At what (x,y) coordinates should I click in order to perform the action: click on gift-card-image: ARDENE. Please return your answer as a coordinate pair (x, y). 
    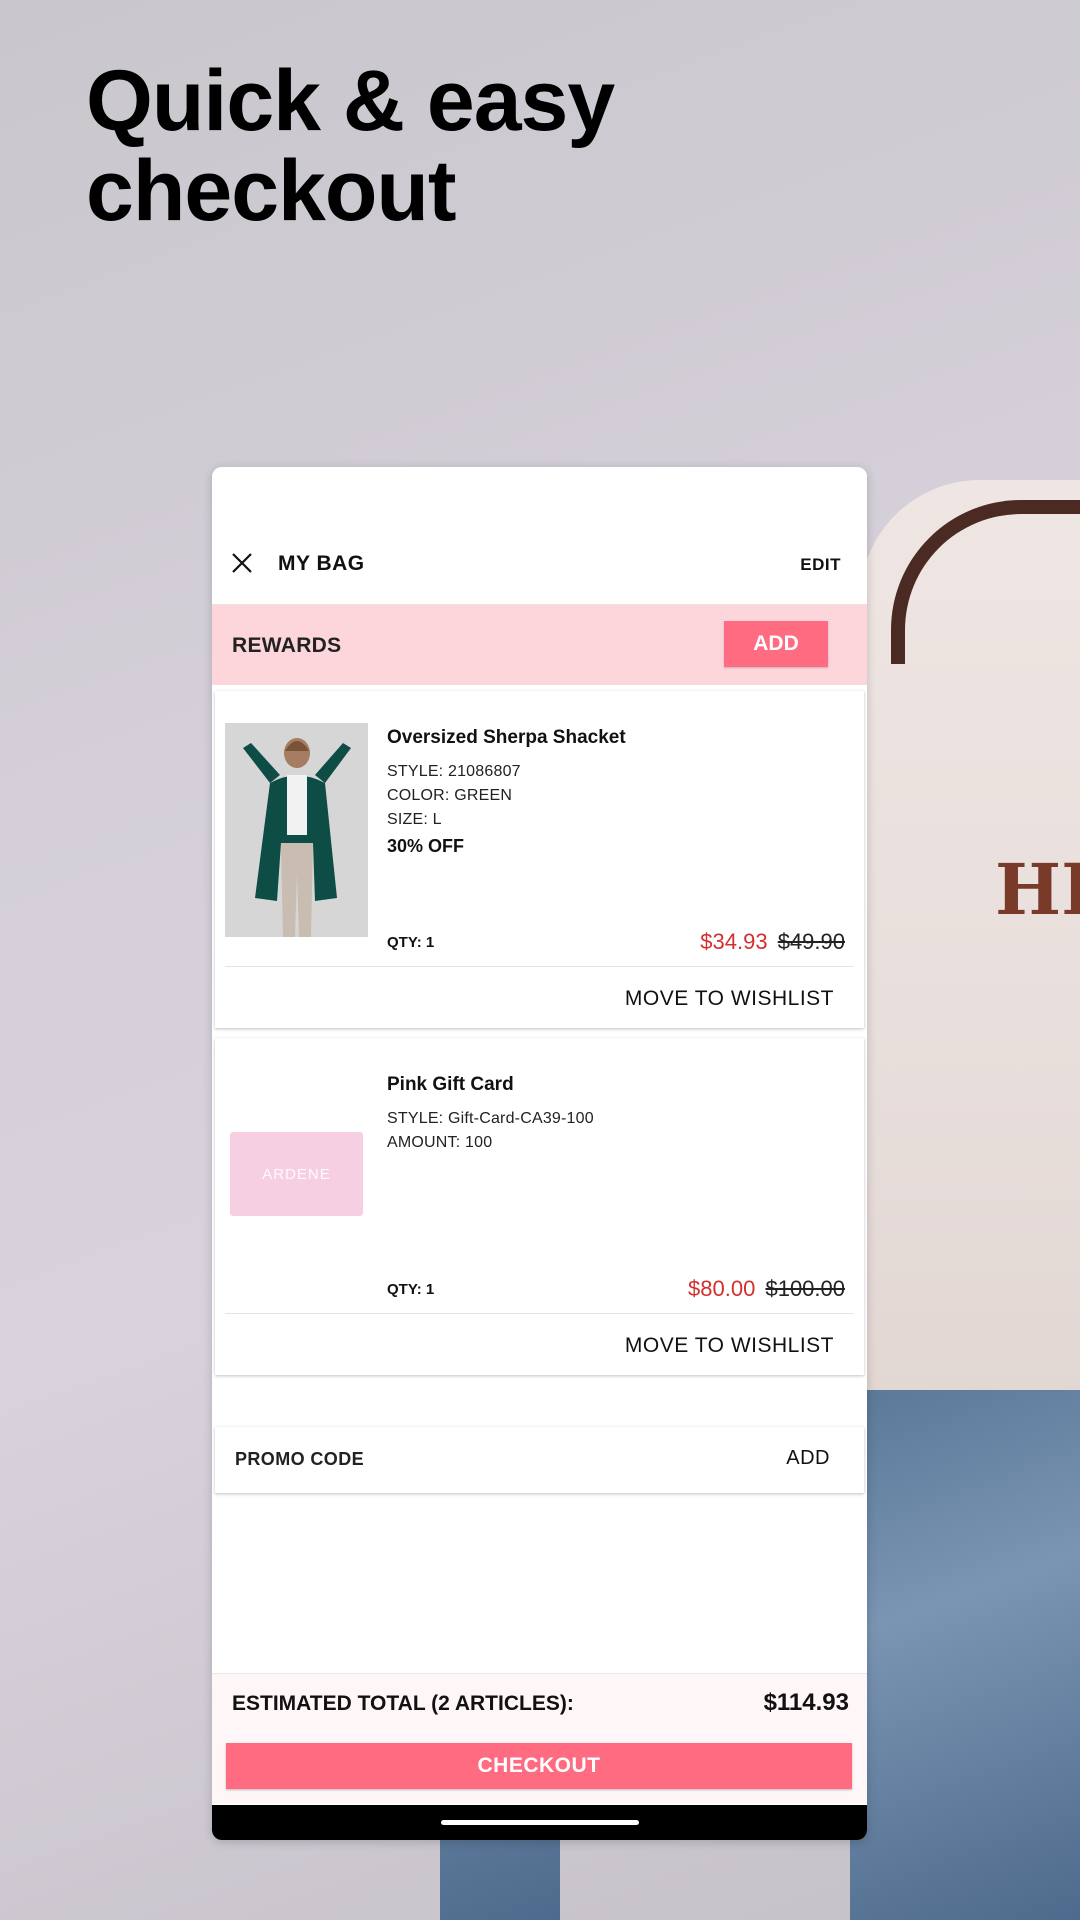
    Looking at the image, I should click on (296, 1174).